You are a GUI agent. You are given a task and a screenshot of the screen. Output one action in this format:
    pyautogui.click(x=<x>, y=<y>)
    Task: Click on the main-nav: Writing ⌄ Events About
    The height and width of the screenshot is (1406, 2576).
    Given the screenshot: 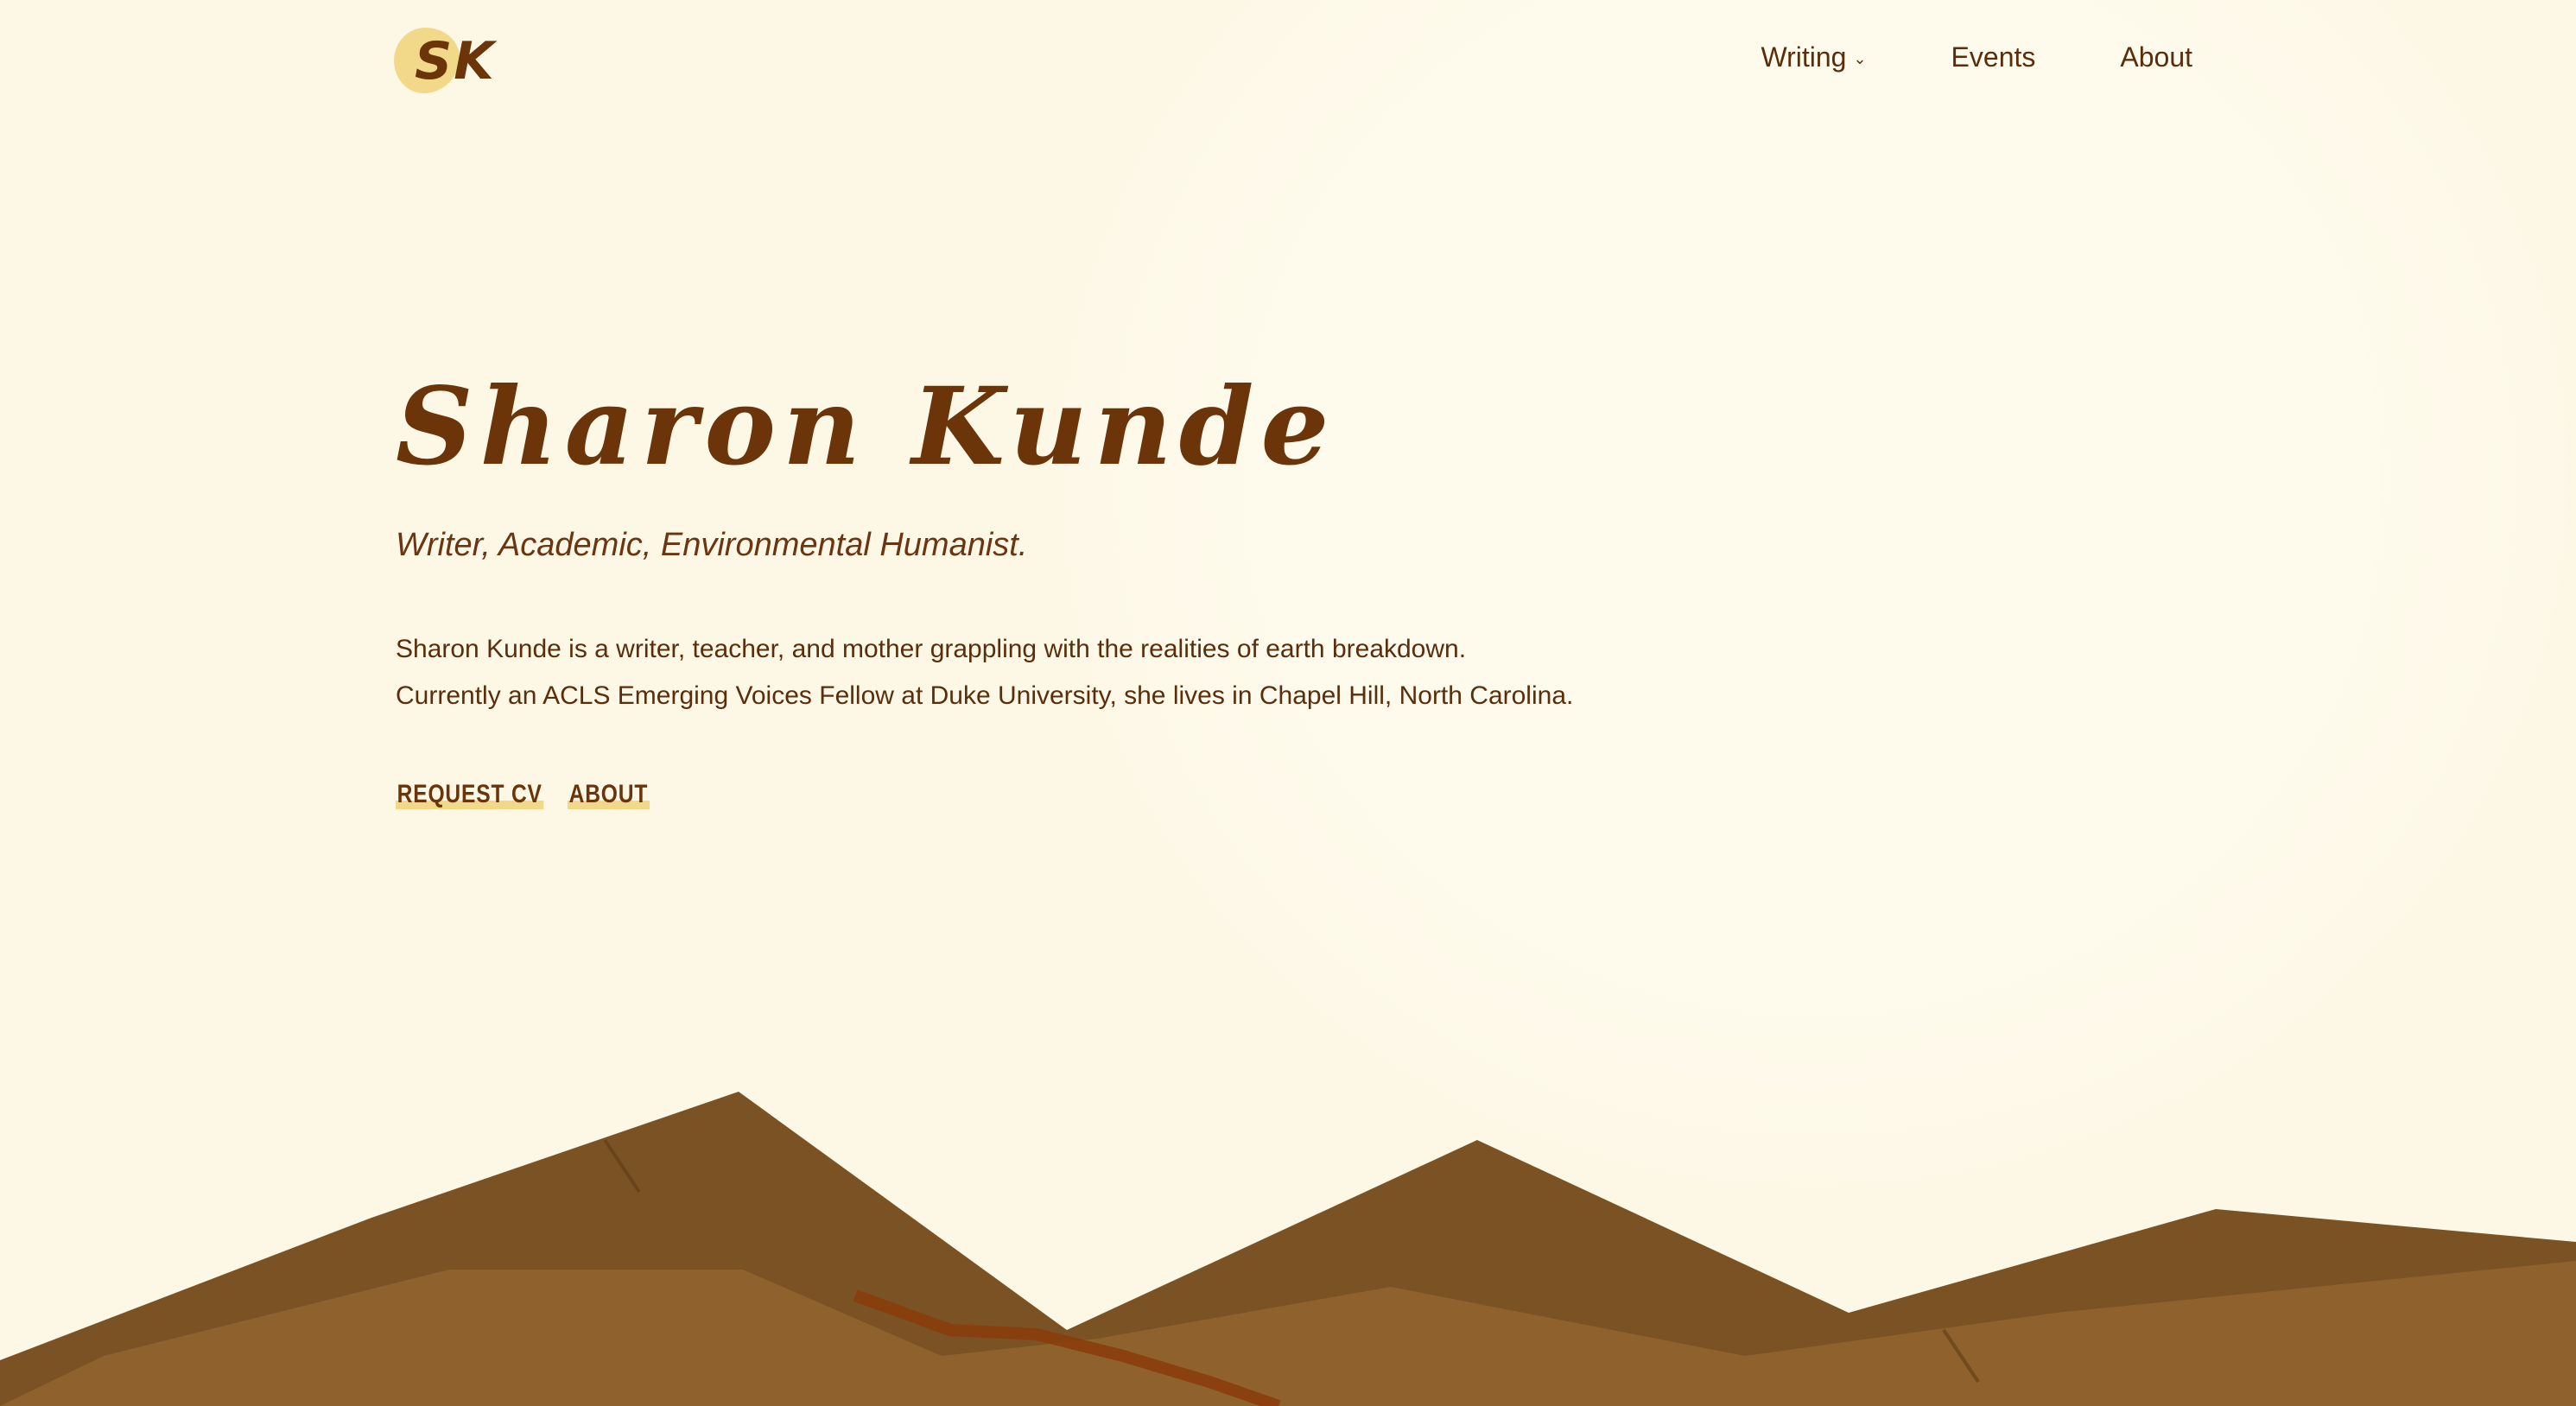 What is the action you would take?
    pyautogui.click(x=1976, y=57)
    